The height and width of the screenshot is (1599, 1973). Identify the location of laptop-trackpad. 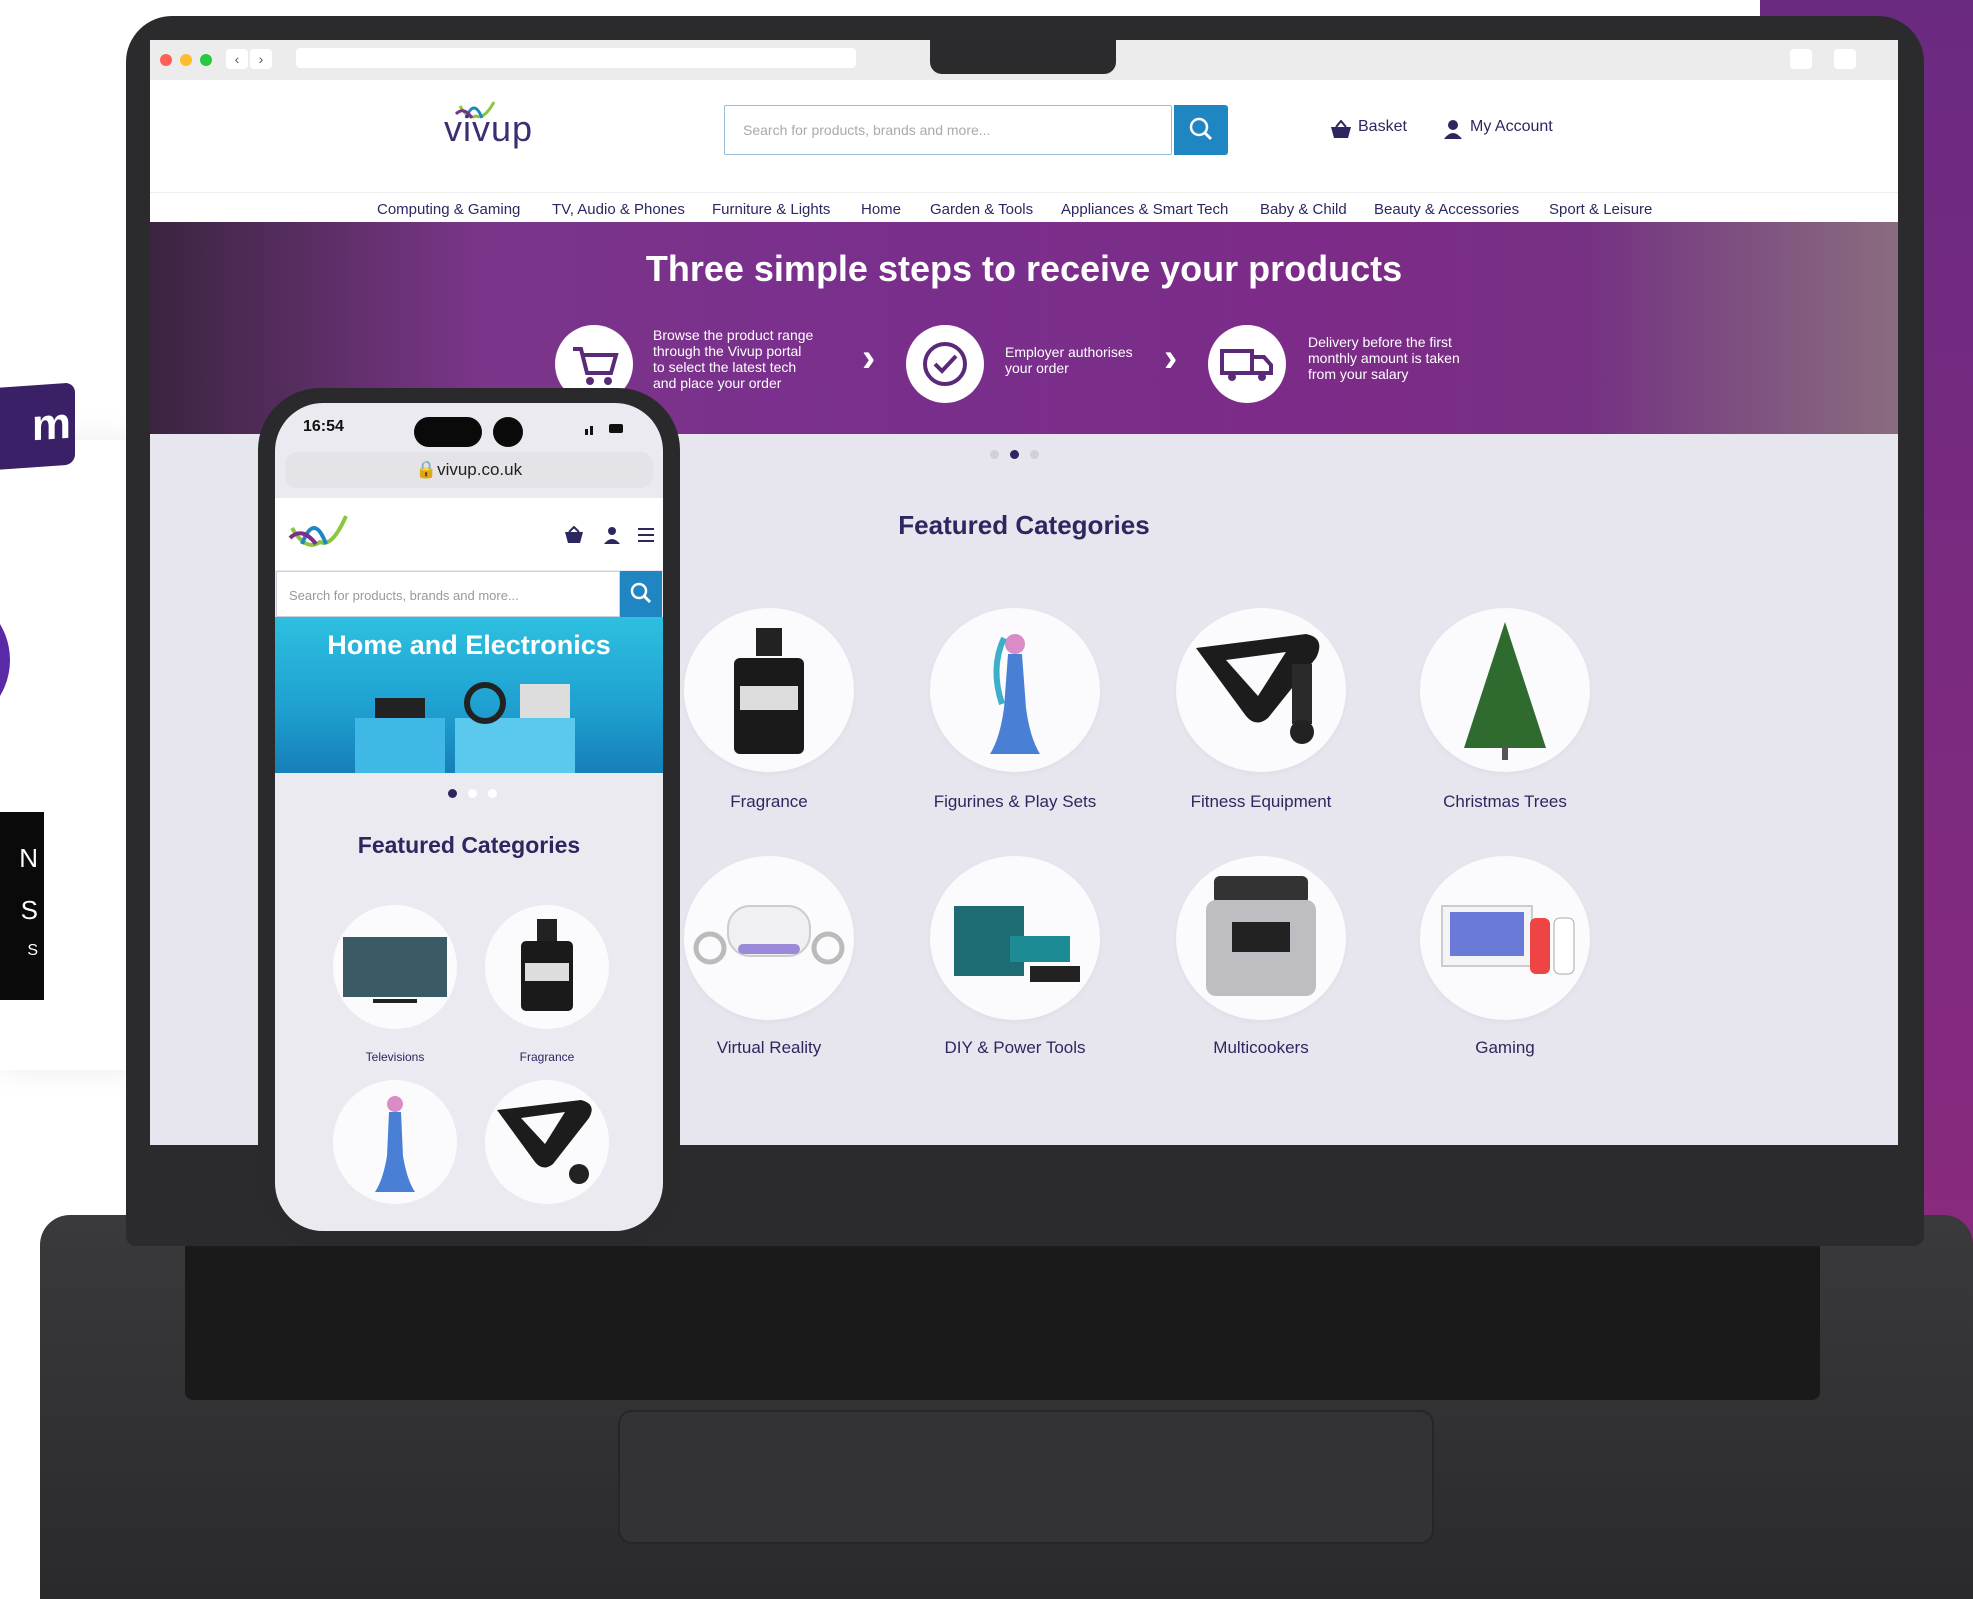
(1026, 1477).